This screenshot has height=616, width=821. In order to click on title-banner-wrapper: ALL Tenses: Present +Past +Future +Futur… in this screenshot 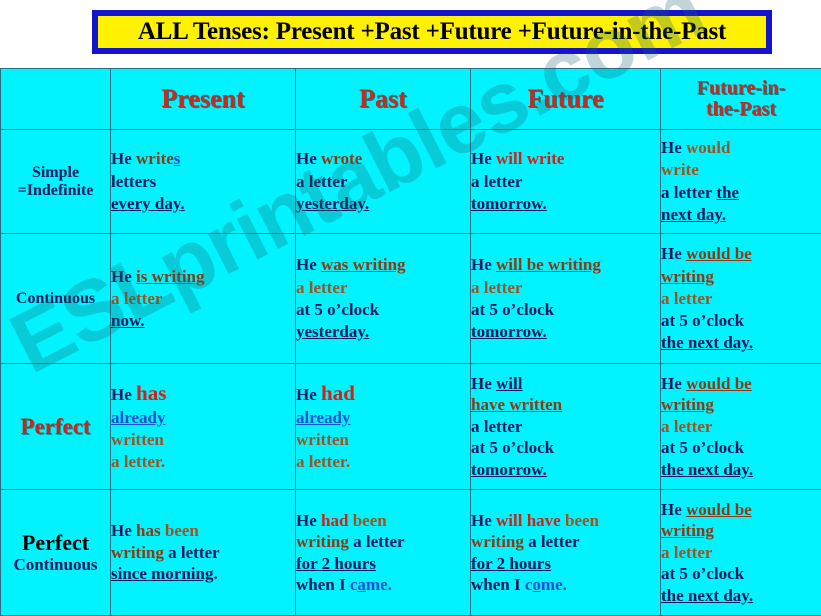, I will do `click(432, 32)`.